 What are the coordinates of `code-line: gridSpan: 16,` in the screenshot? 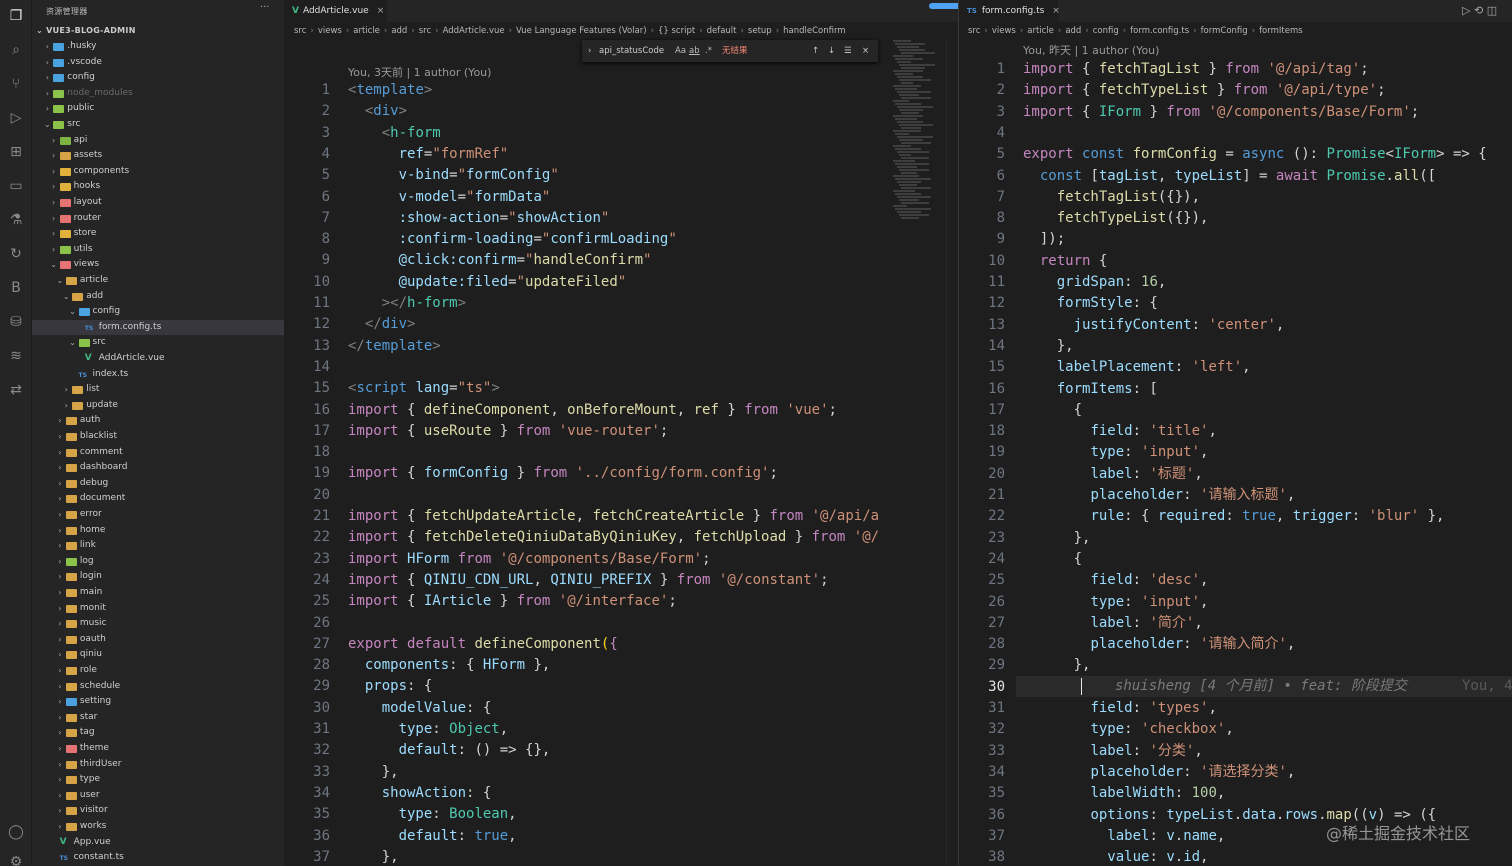 It's located at (1095, 282).